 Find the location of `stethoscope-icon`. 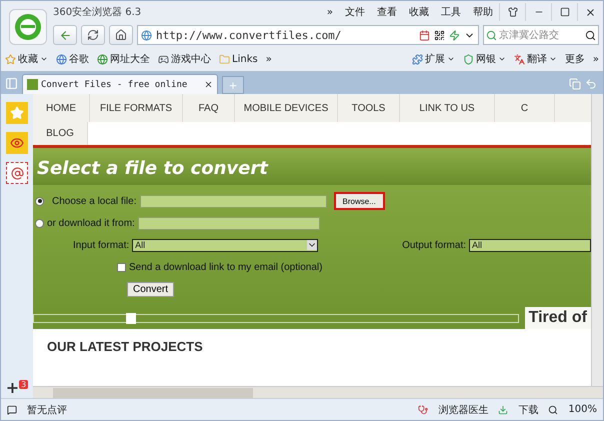

stethoscope-icon is located at coordinates (423, 409).